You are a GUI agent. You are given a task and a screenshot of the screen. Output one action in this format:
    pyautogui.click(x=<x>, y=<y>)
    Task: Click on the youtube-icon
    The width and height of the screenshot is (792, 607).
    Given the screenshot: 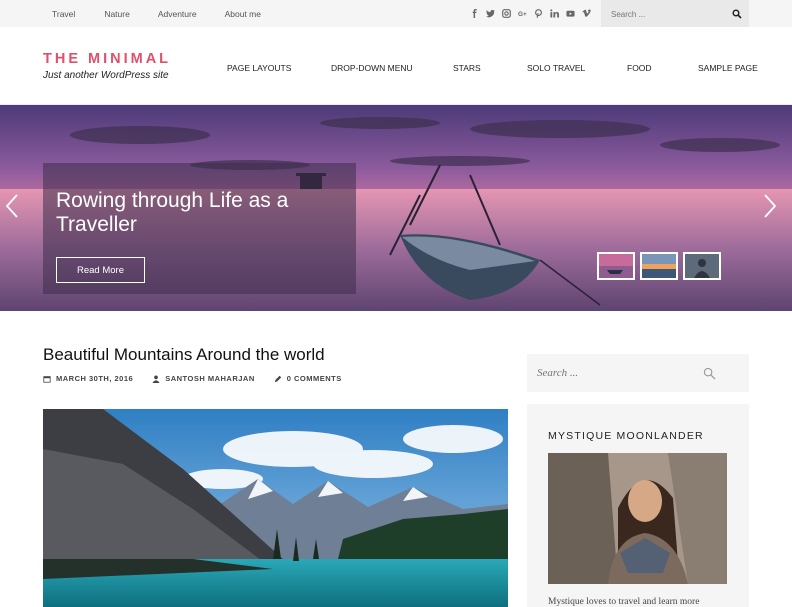 What is the action you would take?
    pyautogui.click(x=570, y=13)
    